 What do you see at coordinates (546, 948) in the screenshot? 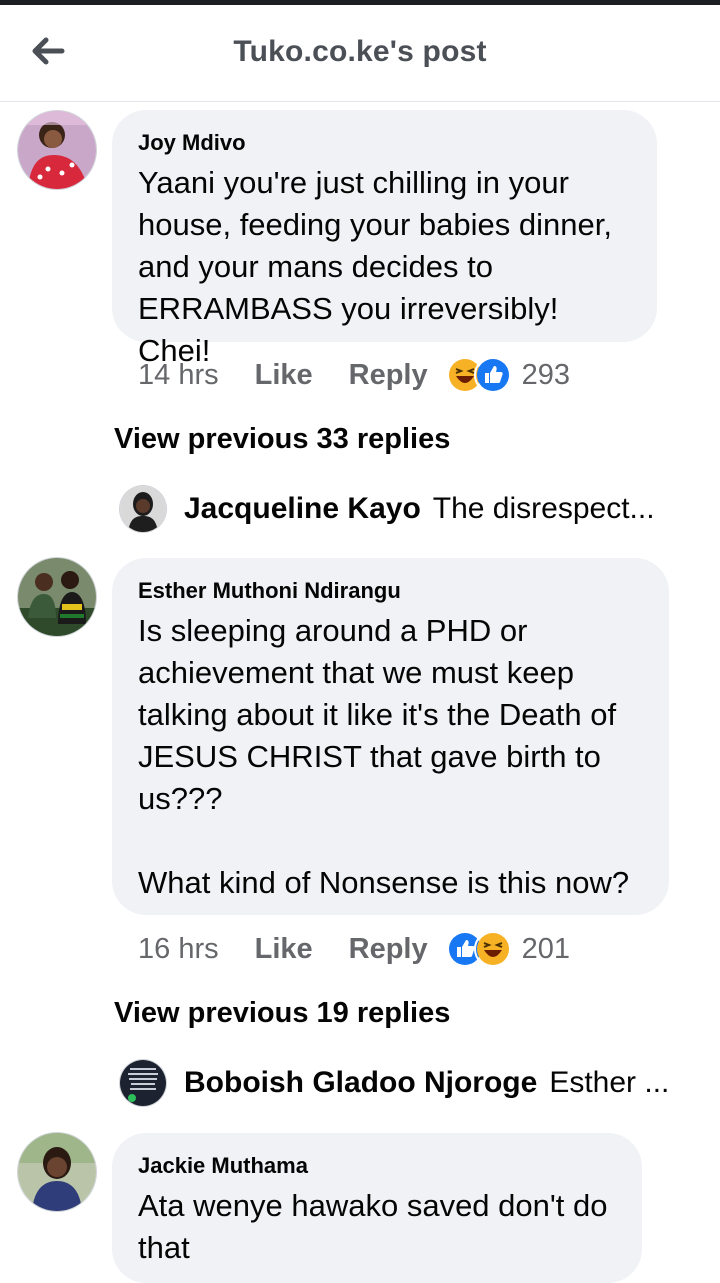
I see `reaction-count: 201` at bounding box center [546, 948].